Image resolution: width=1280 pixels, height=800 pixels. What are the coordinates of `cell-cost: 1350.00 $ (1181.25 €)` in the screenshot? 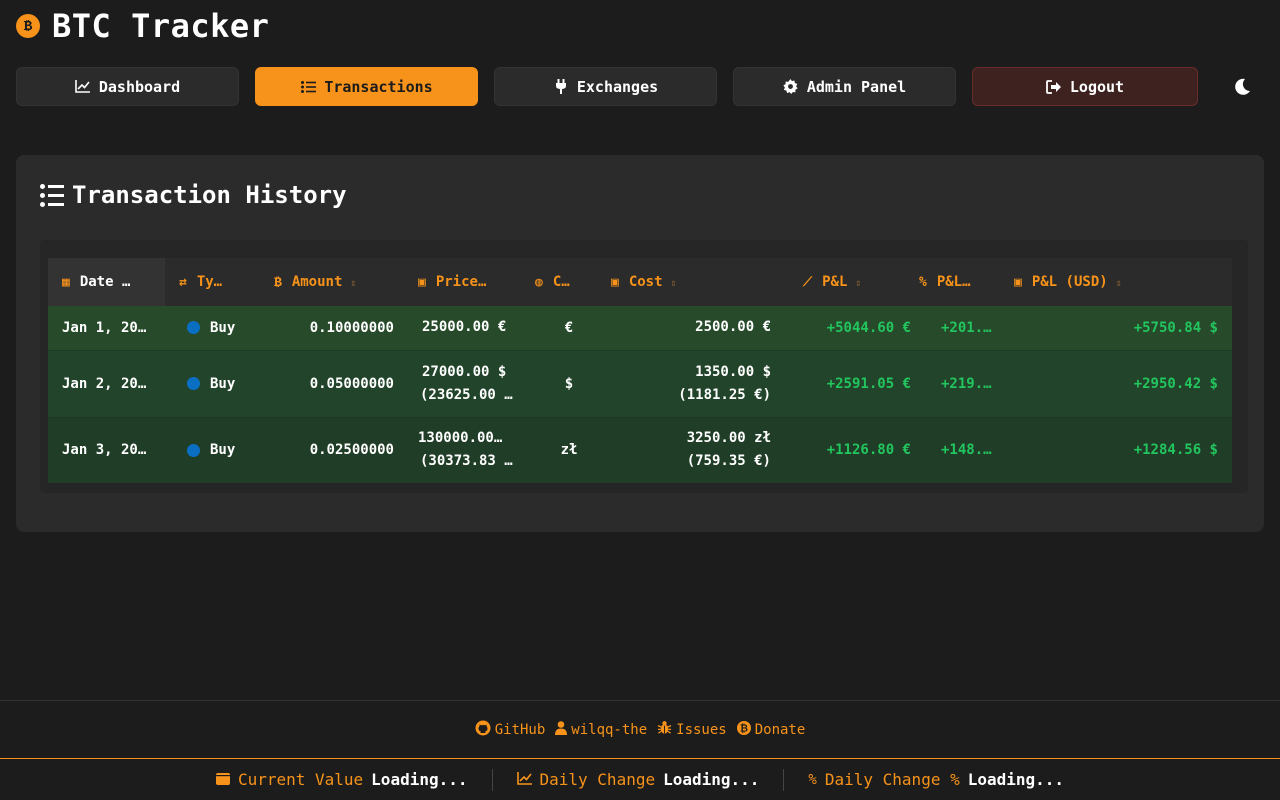 It's located at (693, 383).